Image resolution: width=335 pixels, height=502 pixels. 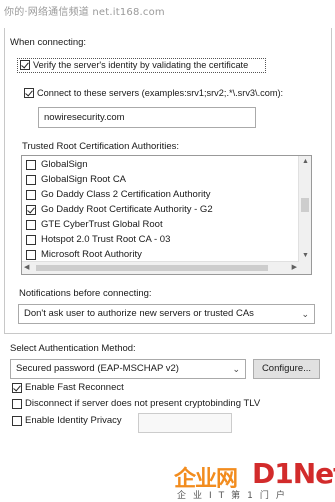 What do you see at coordinates (147, 117) in the screenshot?
I see `servers-input: nowiresecurity.com` at bounding box center [147, 117].